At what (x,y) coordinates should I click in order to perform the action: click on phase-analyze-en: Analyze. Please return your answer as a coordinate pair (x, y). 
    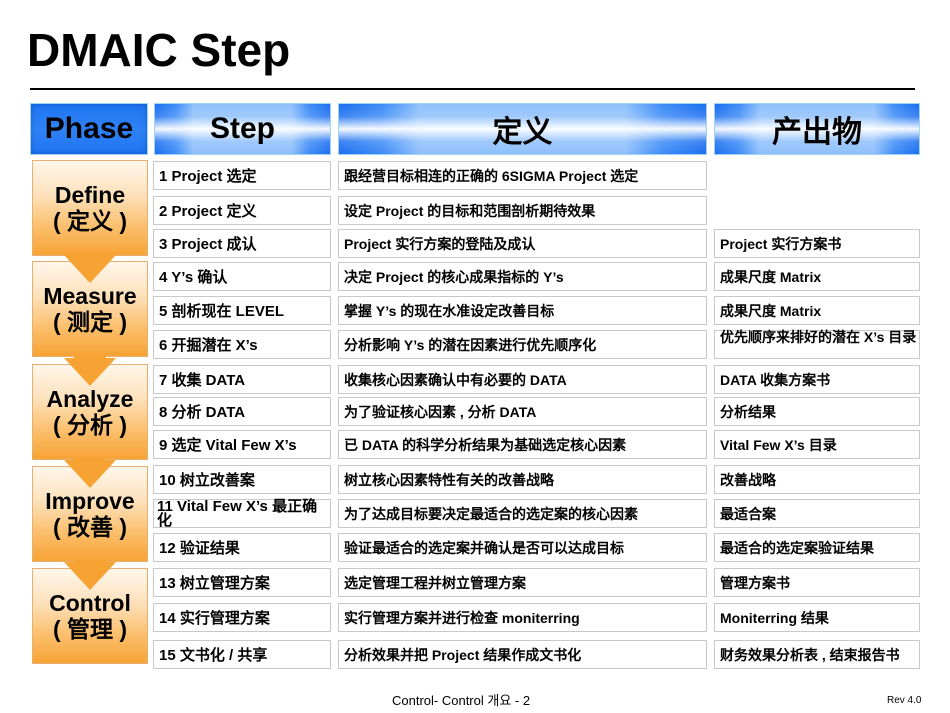
    Looking at the image, I should click on (90, 398).